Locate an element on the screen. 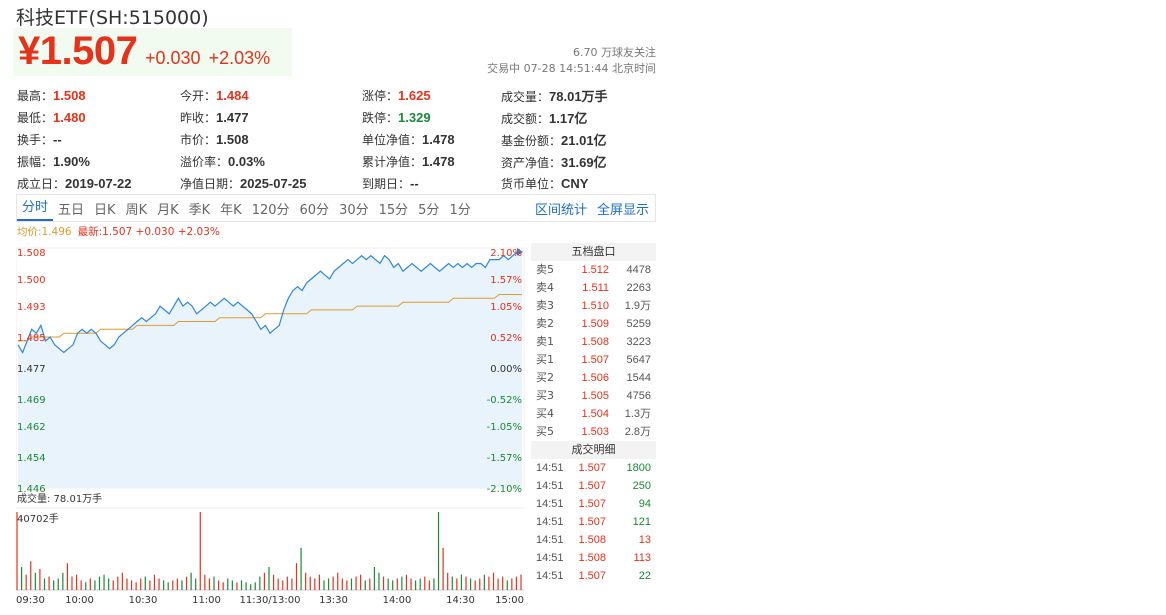  x-tick: 13:30 is located at coordinates (333, 600).